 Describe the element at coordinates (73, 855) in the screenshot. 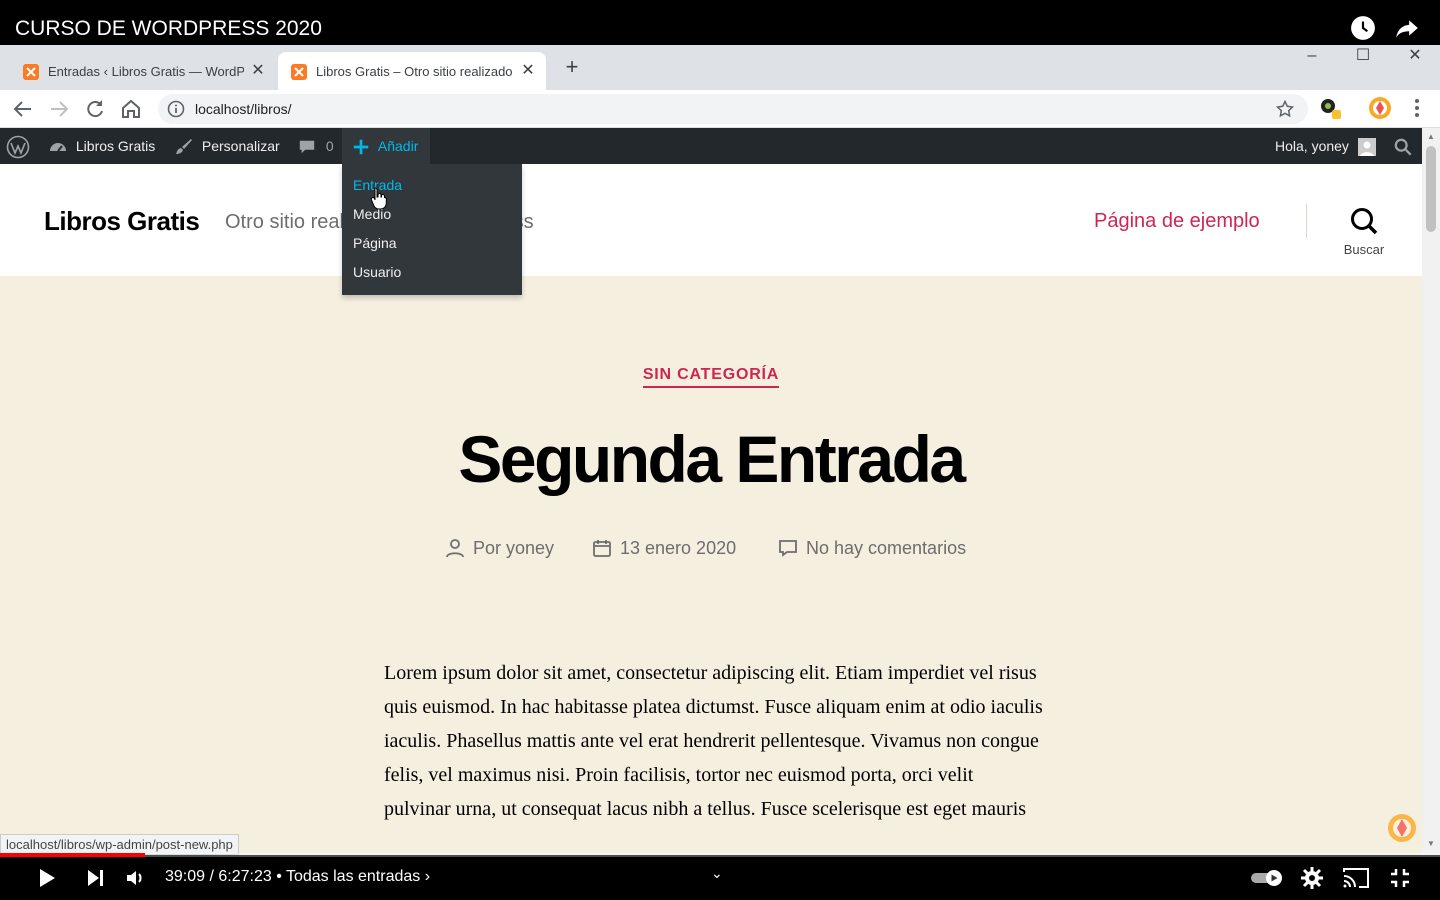

I see `video-progress-played` at that location.